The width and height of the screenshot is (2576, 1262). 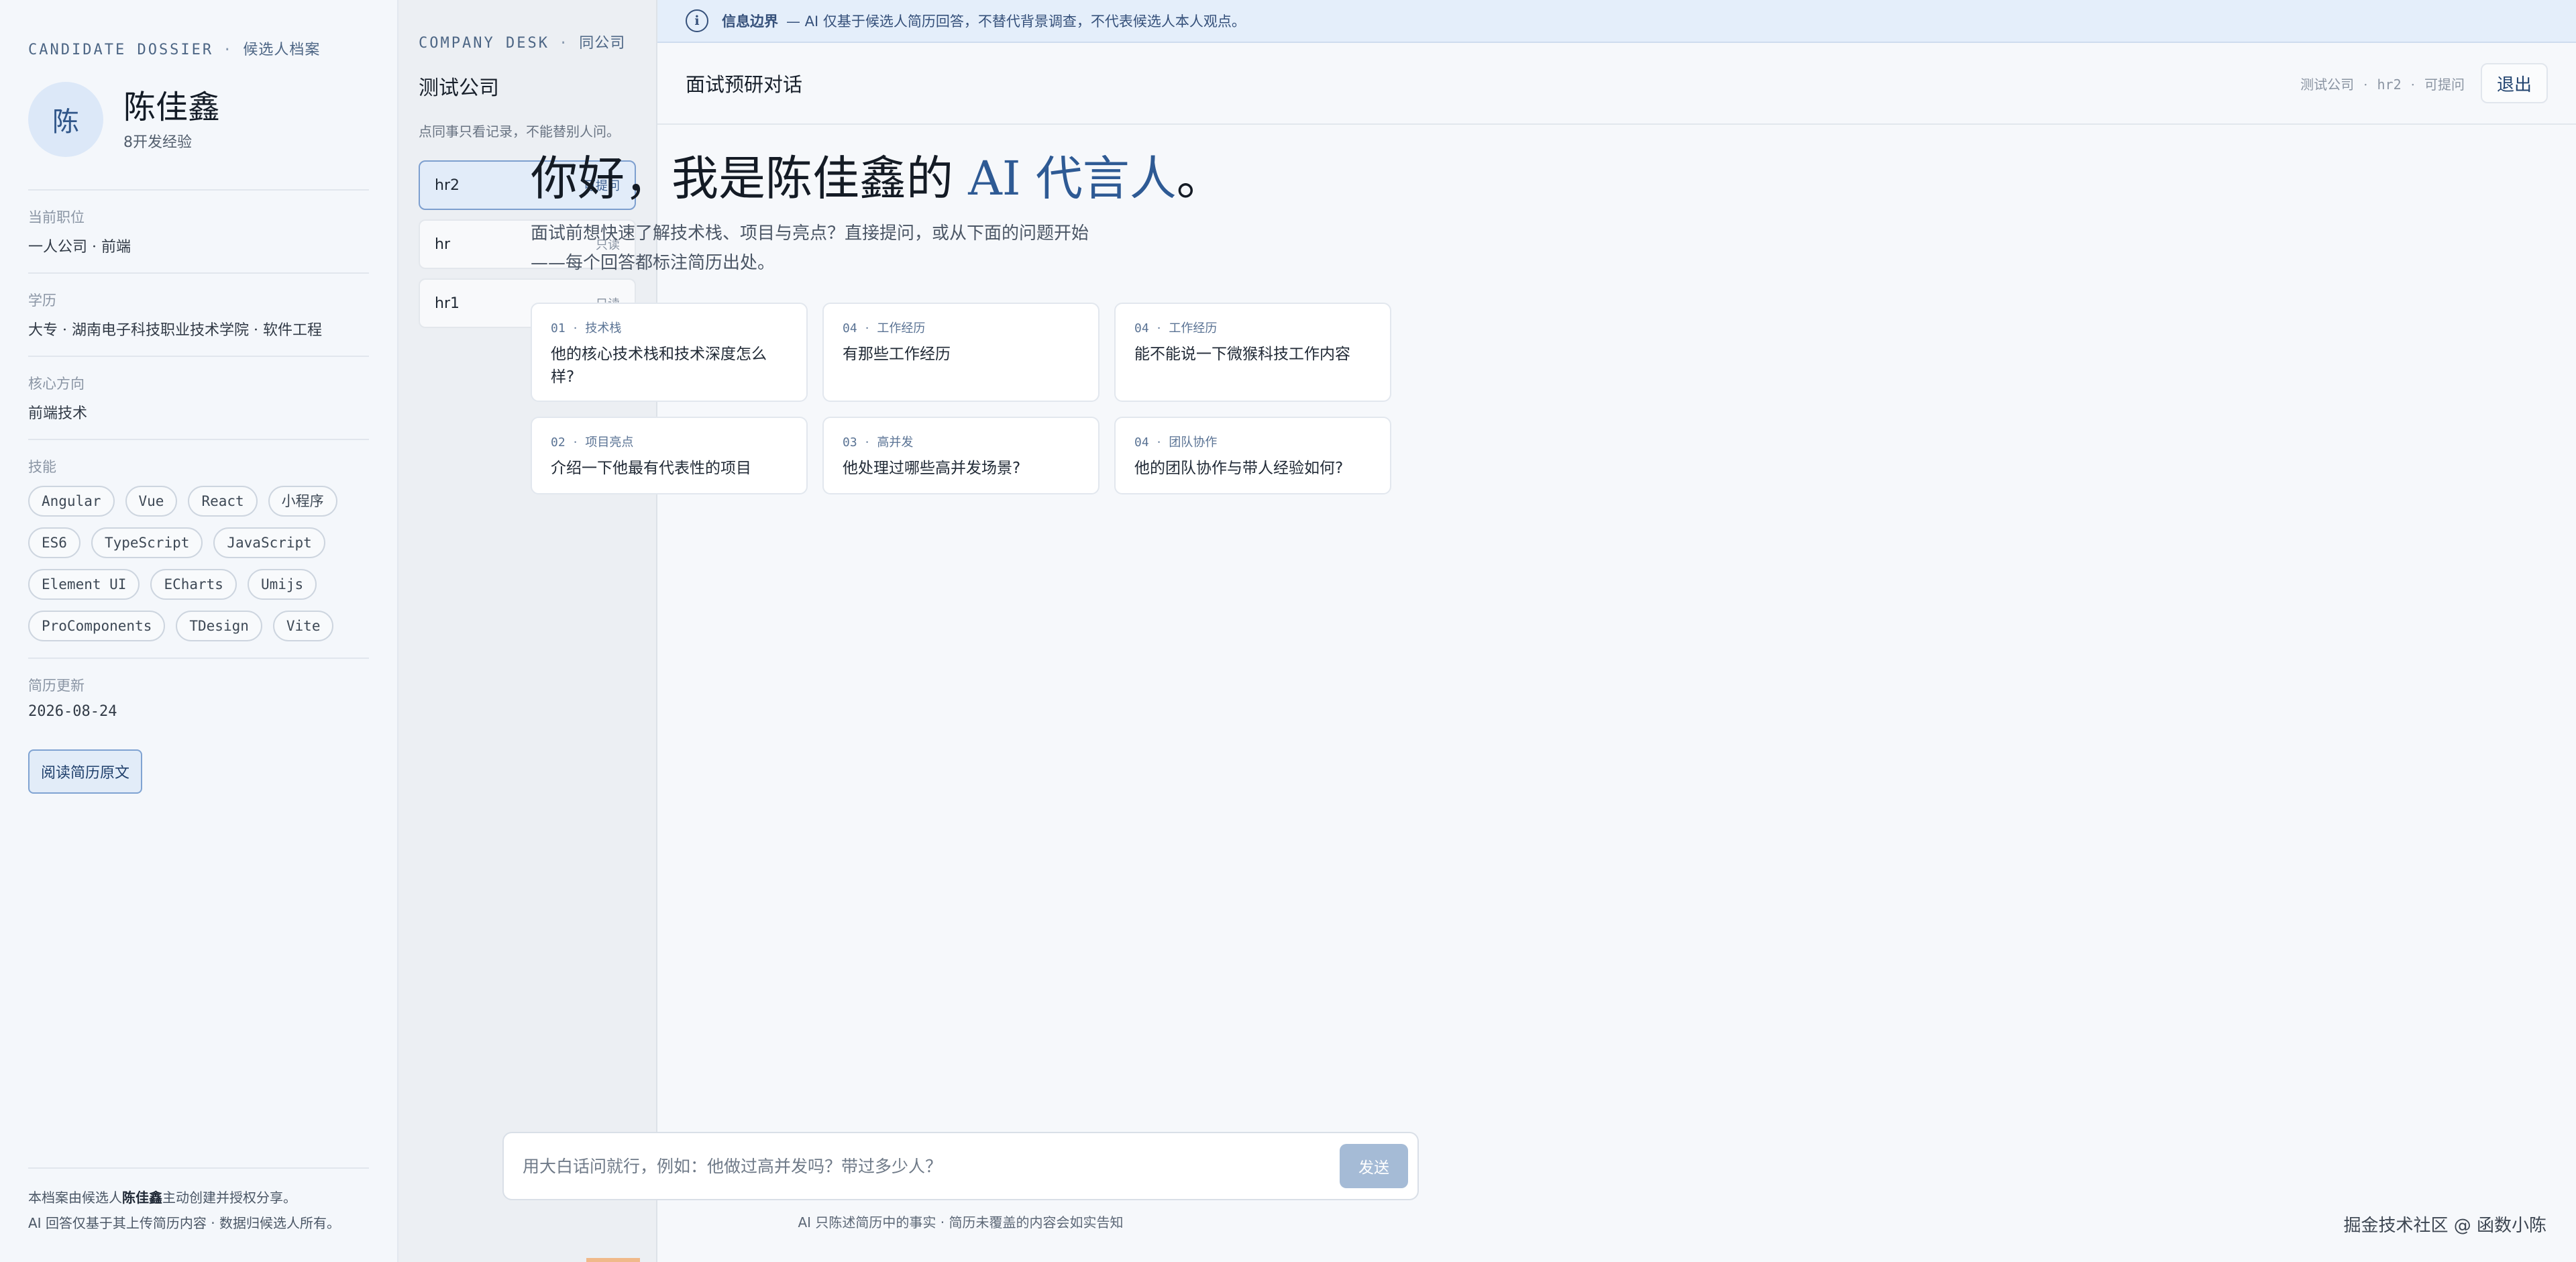 What do you see at coordinates (961, 1222) in the screenshot?
I see `ai-disclaimer: AI 只陈述简历中的事实 · 简历未覆盖的内容会如实告知` at bounding box center [961, 1222].